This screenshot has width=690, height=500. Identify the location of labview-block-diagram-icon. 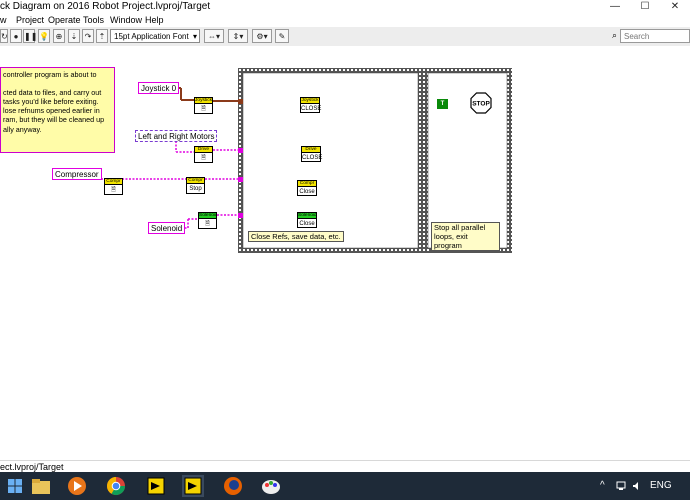
(193, 486).